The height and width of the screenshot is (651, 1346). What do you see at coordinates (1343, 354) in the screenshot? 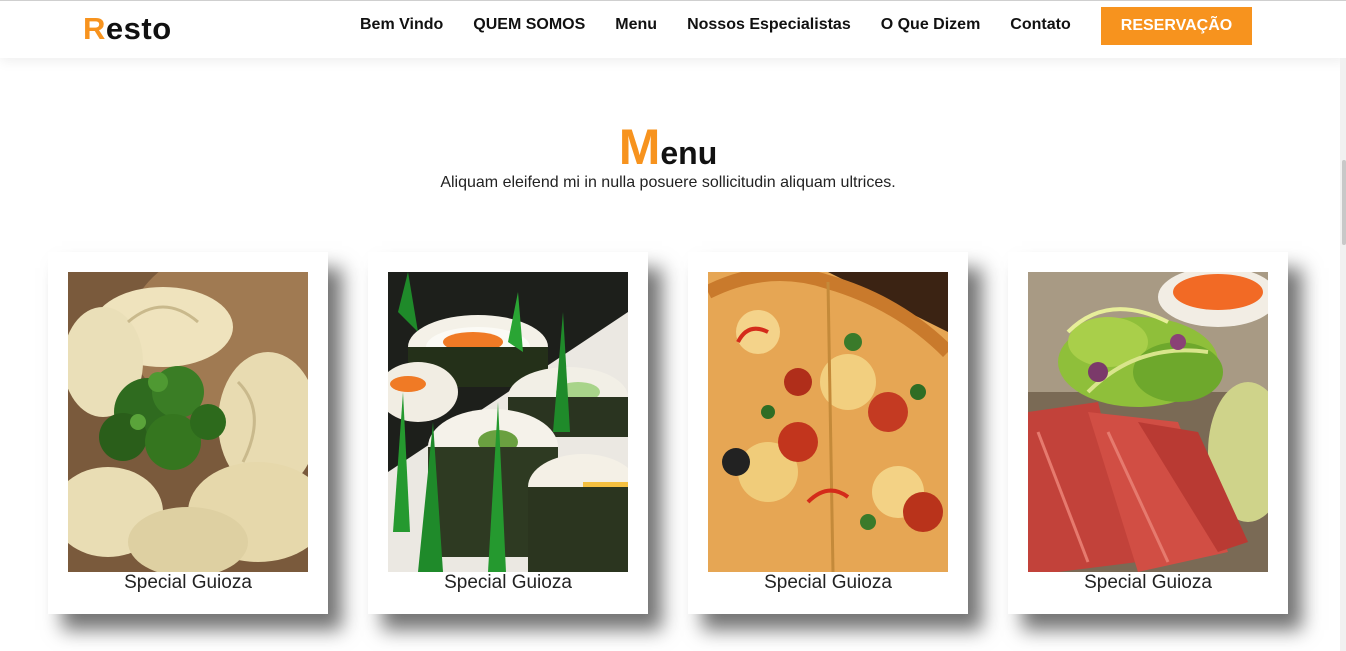
I see `scrollbar` at bounding box center [1343, 354].